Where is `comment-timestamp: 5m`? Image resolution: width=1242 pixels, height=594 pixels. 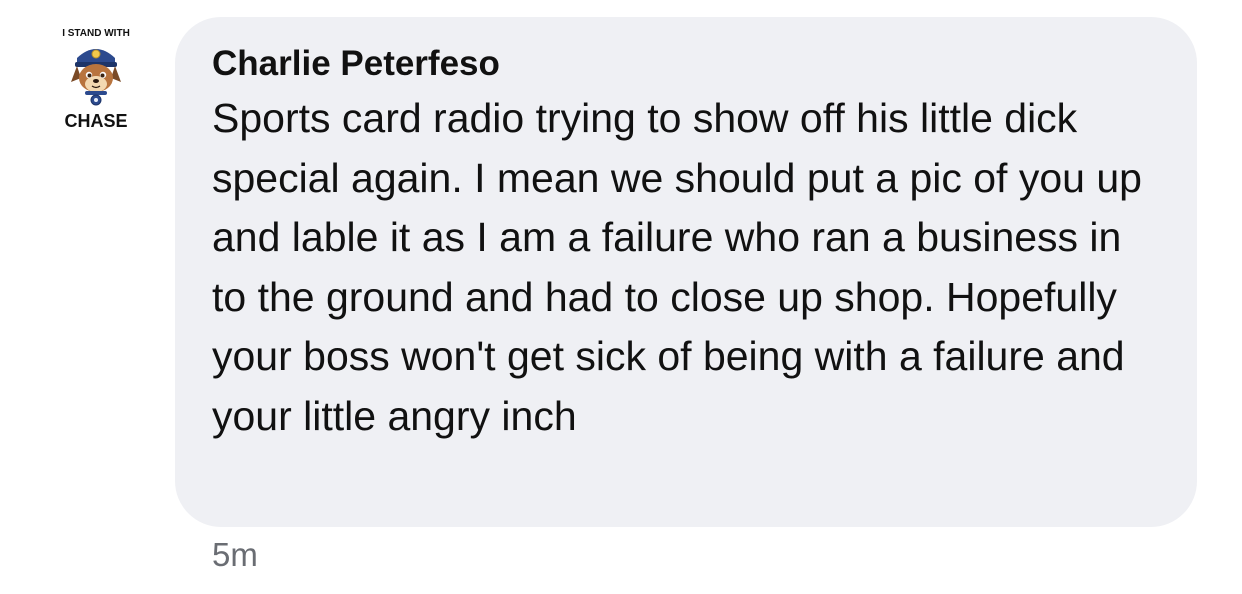 comment-timestamp: 5m is located at coordinates (235, 555).